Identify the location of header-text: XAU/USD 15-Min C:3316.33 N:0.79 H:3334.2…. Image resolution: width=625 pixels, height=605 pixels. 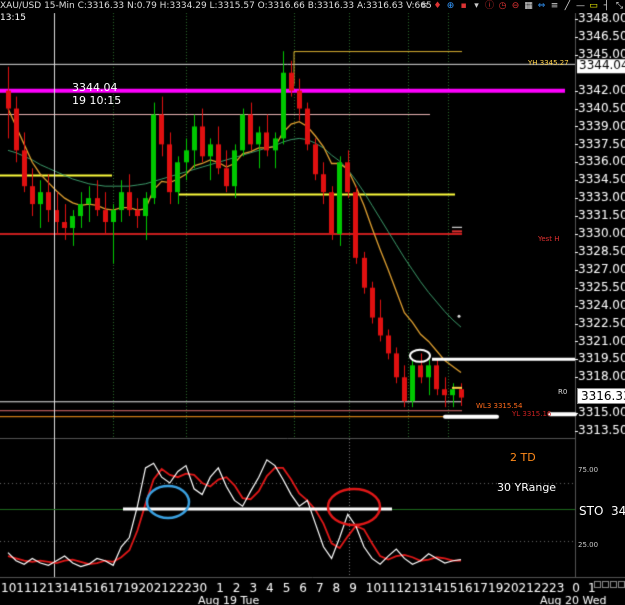
(216, 6).